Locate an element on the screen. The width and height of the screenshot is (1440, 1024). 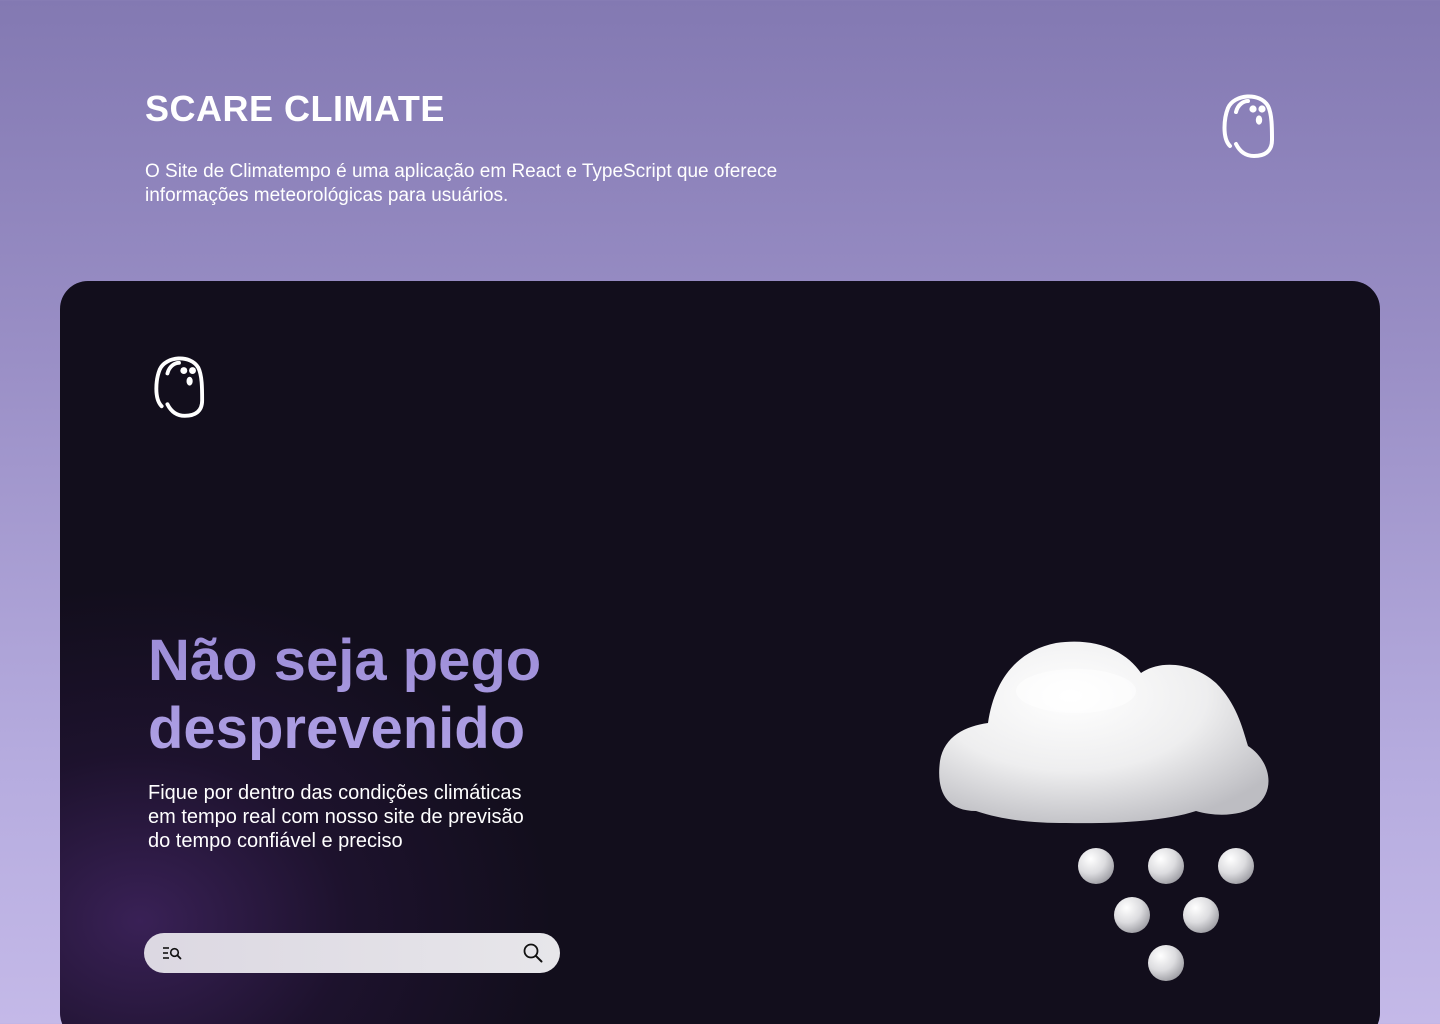
search-bar is located at coordinates (352, 953).